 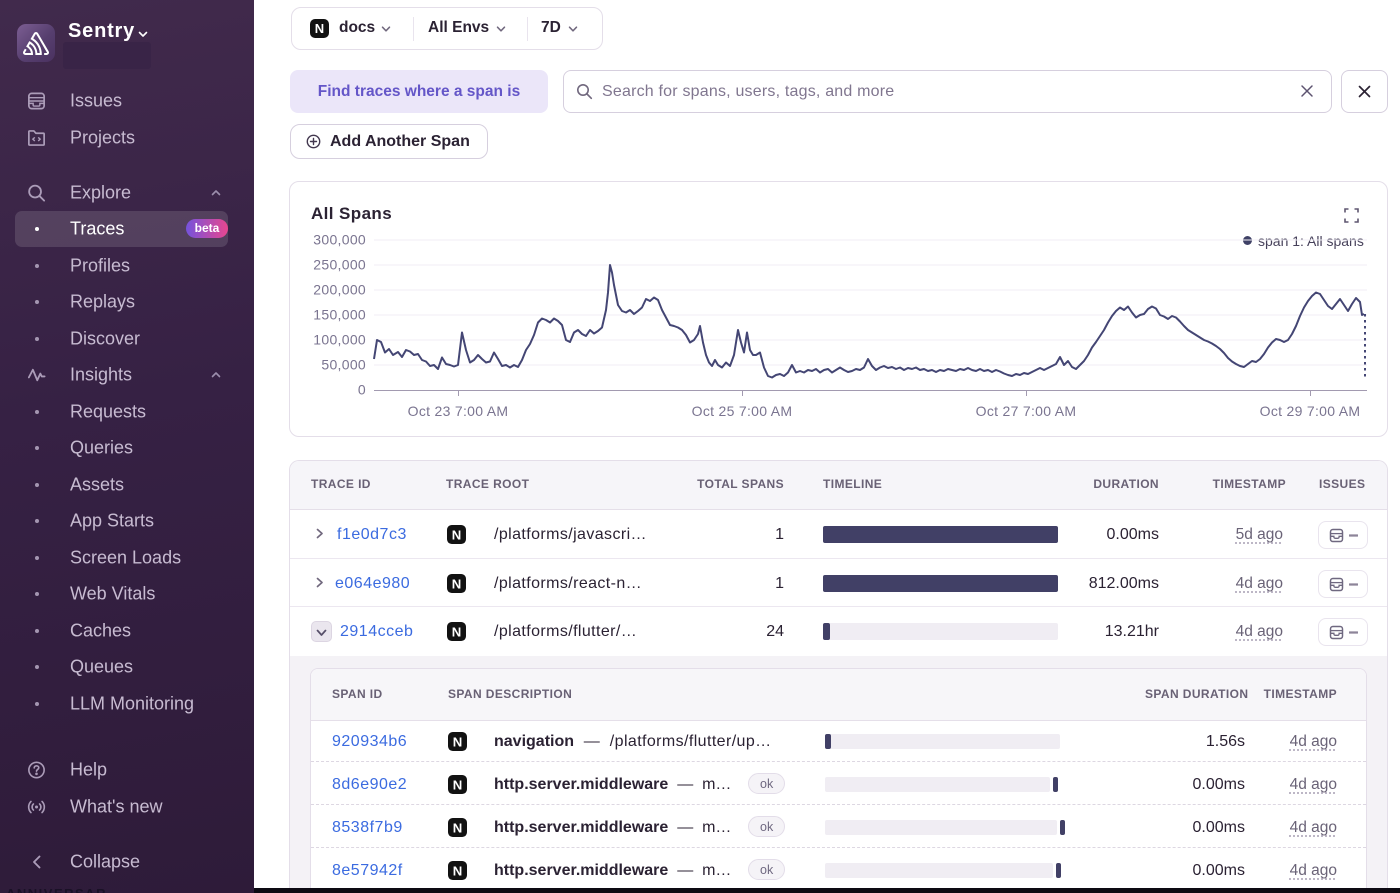 I want to click on svg-text: 150,000, so click(x=339, y=315).